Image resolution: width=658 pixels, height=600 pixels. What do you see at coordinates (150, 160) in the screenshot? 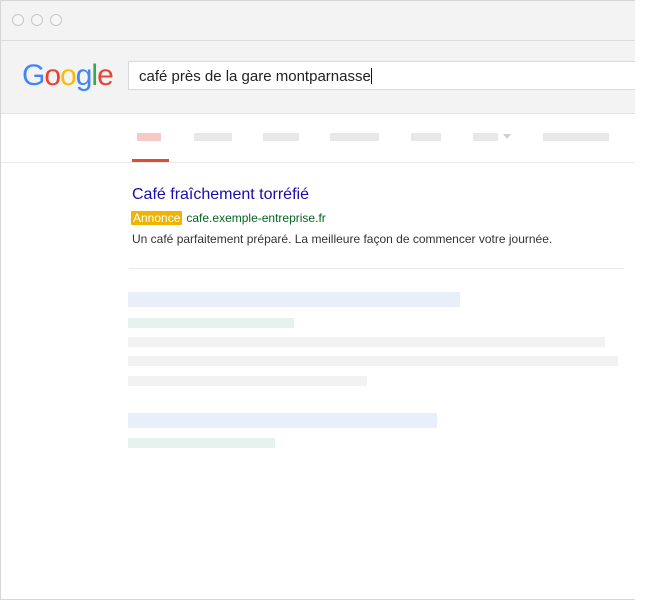
I see `active-tab-indicator` at bounding box center [150, 160].